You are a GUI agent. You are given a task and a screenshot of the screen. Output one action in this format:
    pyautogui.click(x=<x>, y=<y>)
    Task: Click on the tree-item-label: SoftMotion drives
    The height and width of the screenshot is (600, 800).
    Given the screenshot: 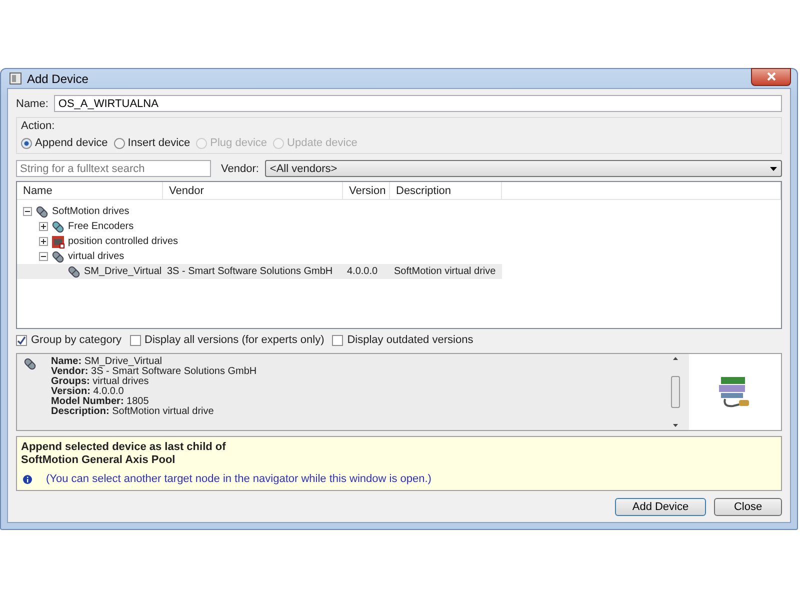 What is the action you would take?
    pyautogui.click(x=91, y=211)
    